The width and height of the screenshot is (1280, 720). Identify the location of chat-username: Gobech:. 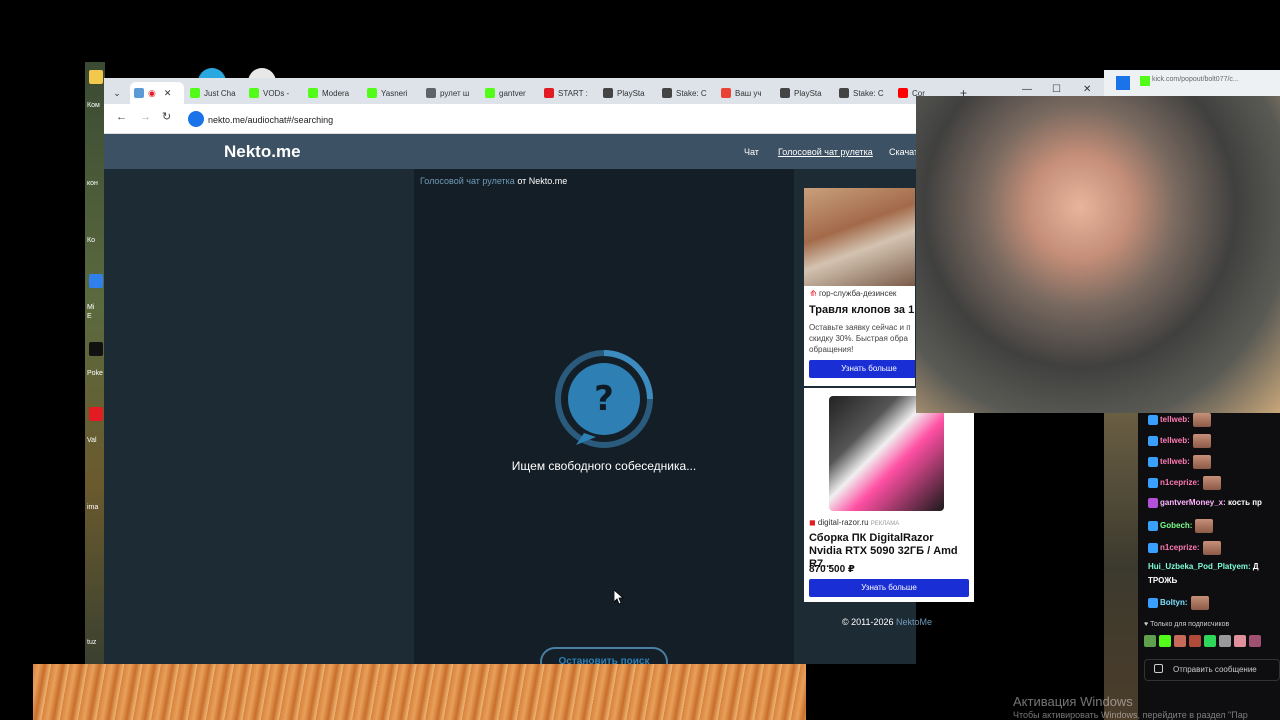
(1176, 525).